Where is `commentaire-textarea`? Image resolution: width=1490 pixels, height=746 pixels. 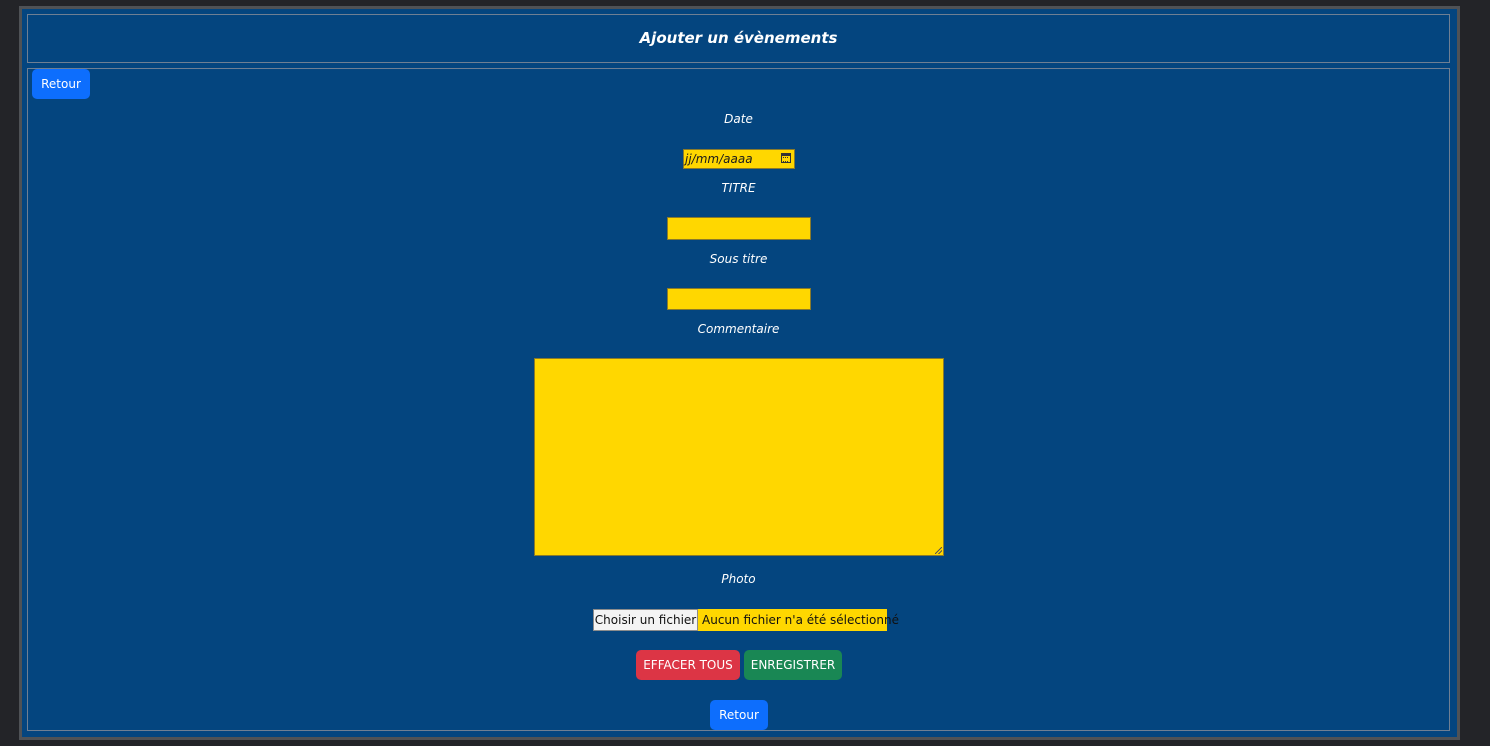 commentaire-textarea is located at coordinates (739, 457).